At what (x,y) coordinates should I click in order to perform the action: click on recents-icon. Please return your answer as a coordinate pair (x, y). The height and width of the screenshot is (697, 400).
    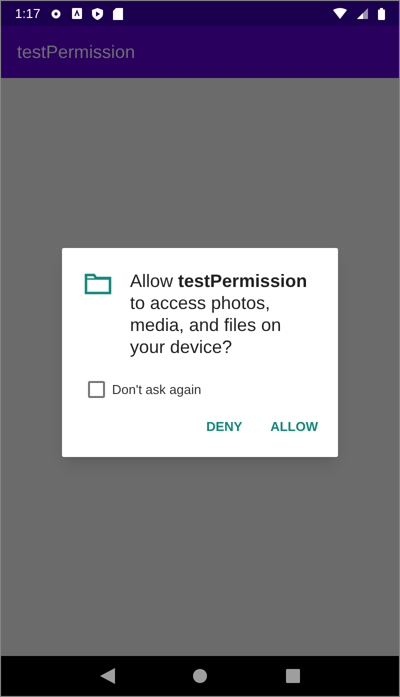
    Looking at the image, I should click on (293, 676).